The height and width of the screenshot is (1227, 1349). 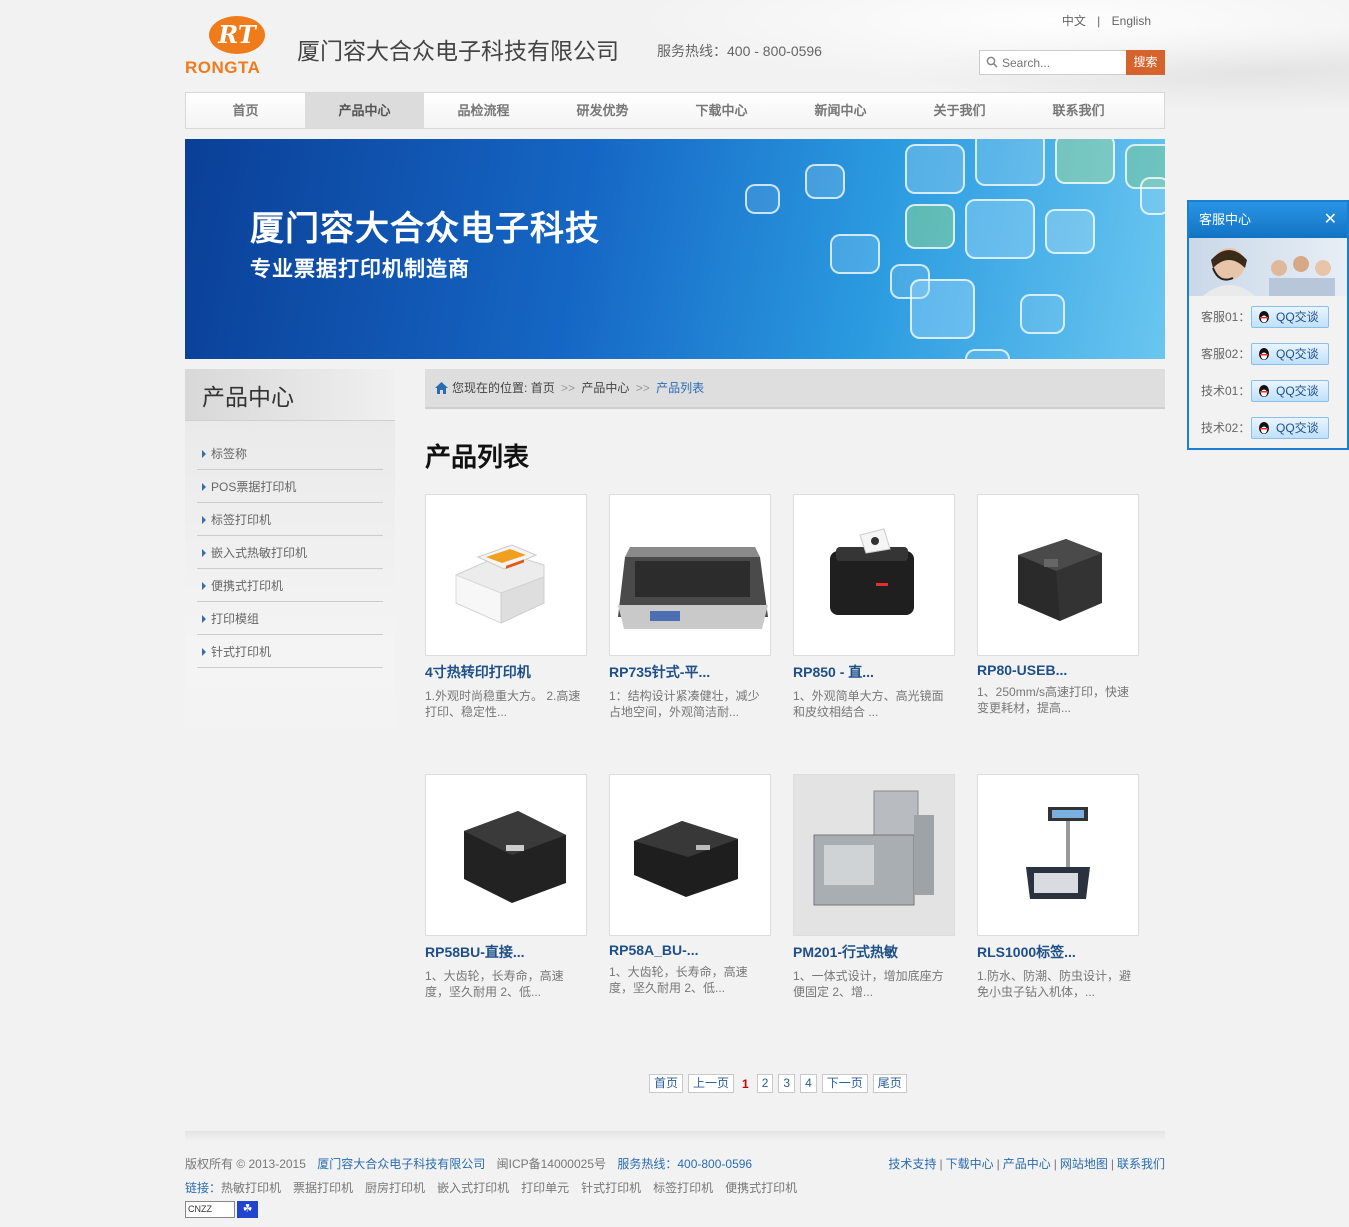 I want to click on friend-link: 针式打印机, so click(x=611, y=1188).